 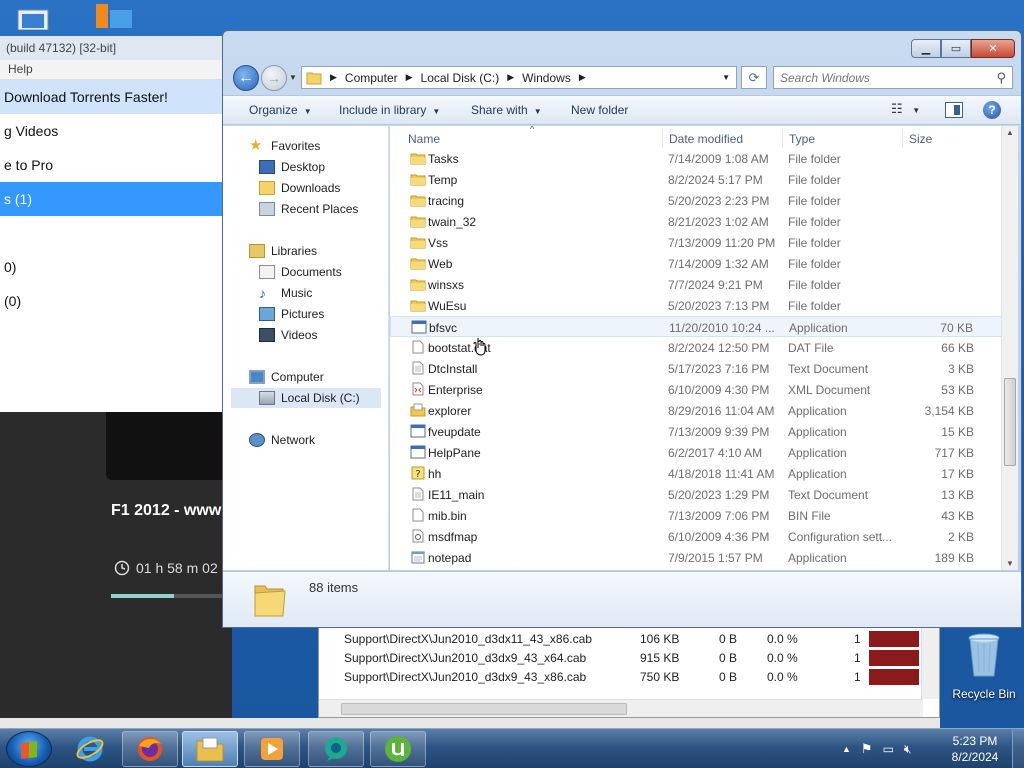 I want to click on breadcrumb-local-disk: Local Disk (C:), so click(x=460, y=78).